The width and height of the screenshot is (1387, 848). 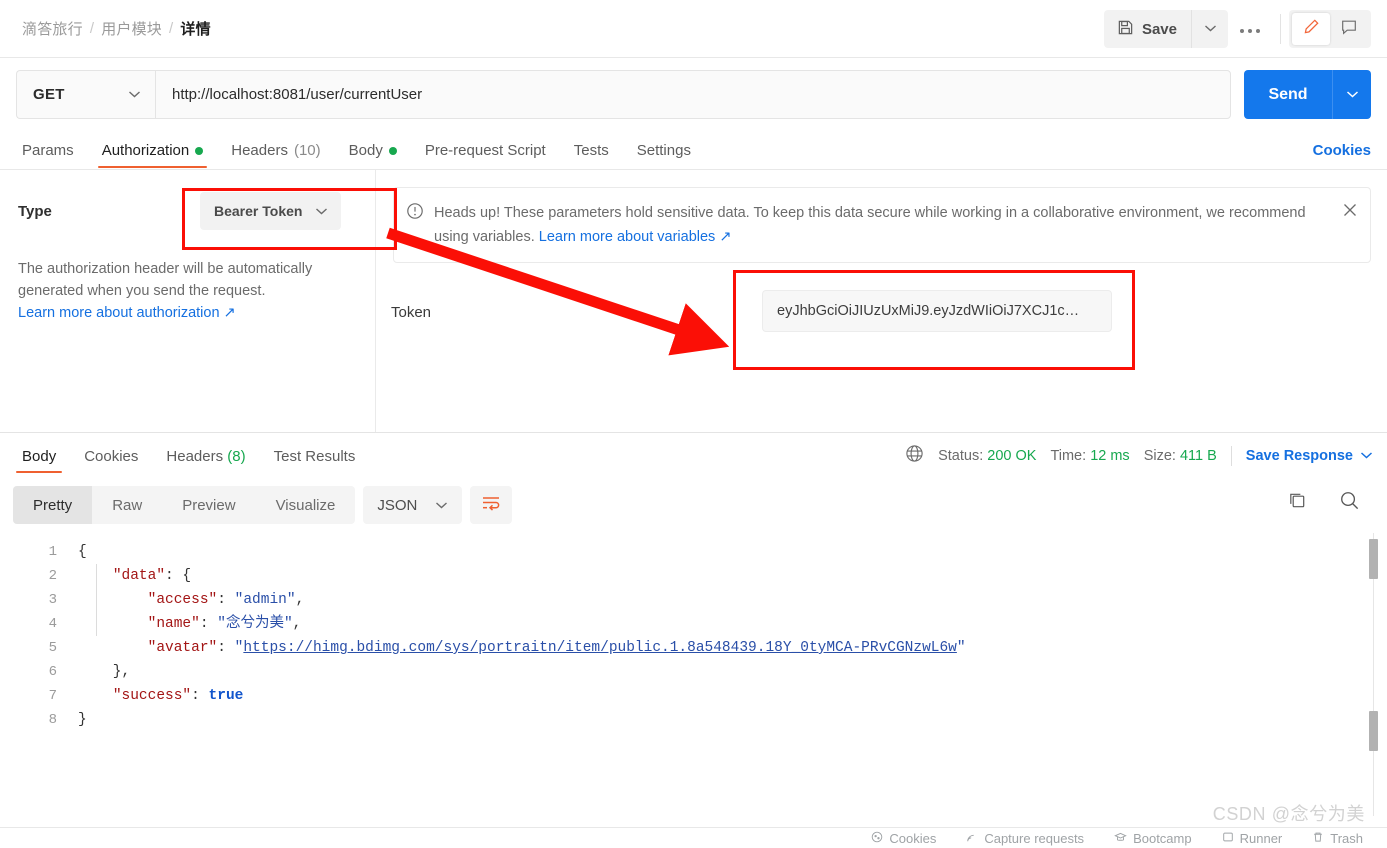 What do you see at coordinates (53, 505) in the screenshot?
I see `view-mode-pretty: Pretty` at bounding box center [53, 505].